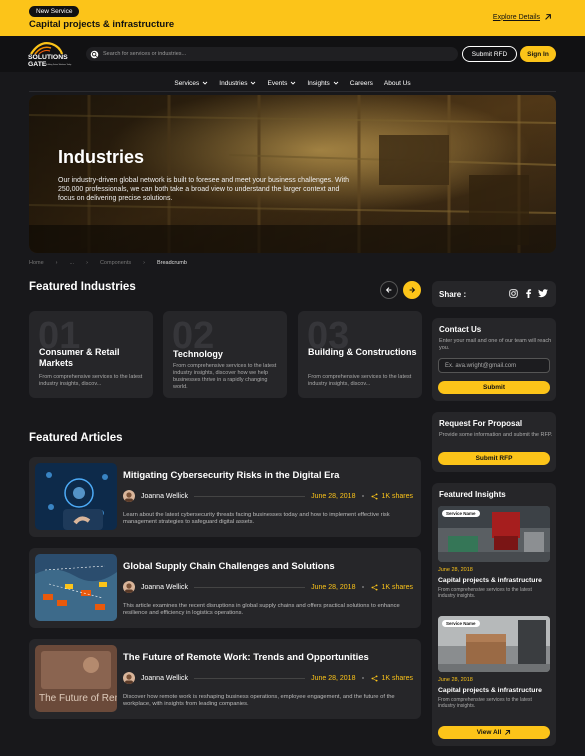 This screenshot has height=756, width=585. Describe the element at coordinates (36, 263) in the screenshot. I see `breadcrumb-home: Home` at that location.